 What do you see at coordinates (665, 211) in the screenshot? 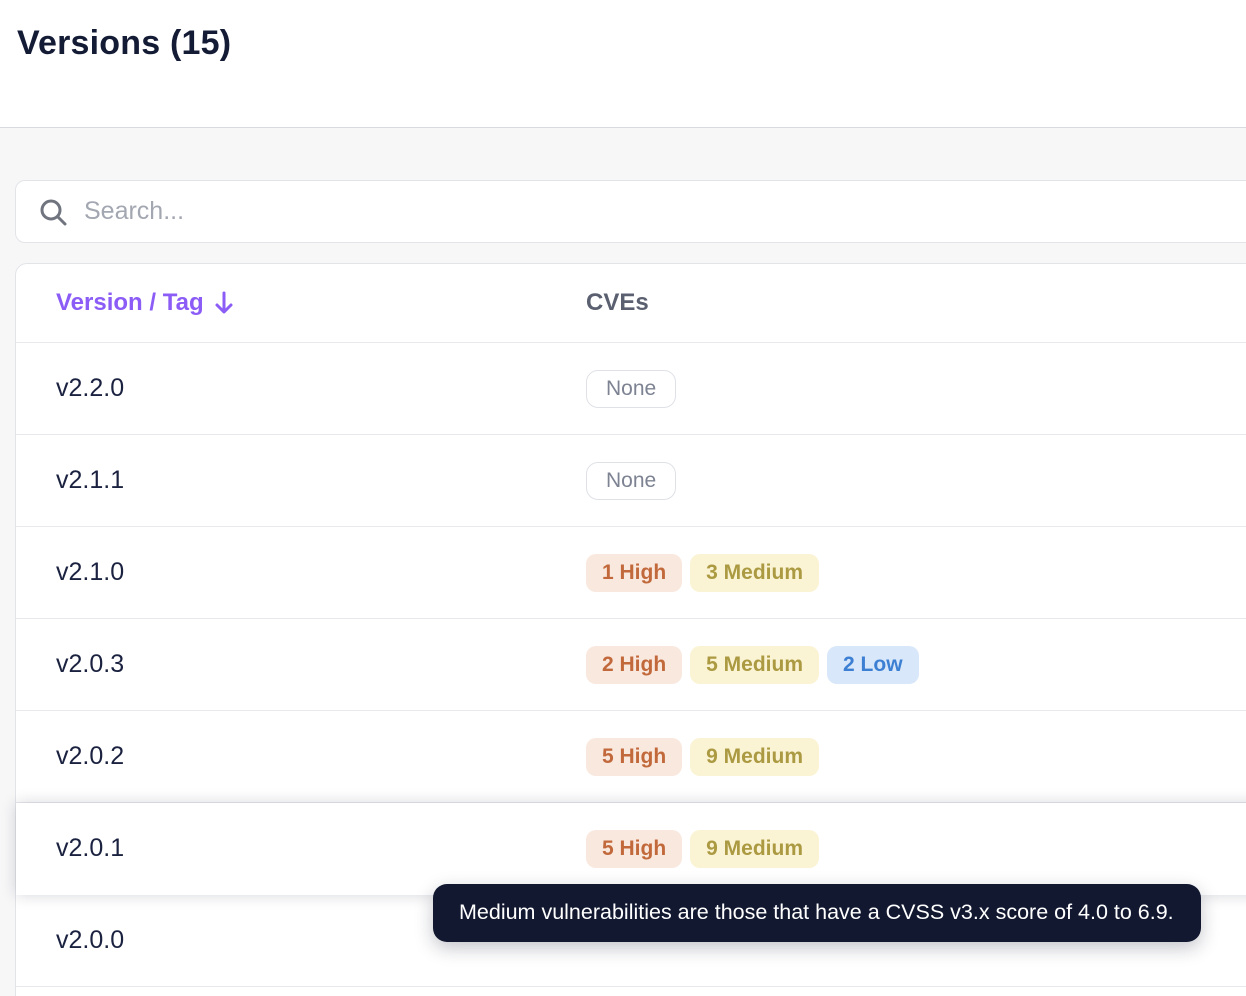
I see `search-input` at bounding box center [665, 211].